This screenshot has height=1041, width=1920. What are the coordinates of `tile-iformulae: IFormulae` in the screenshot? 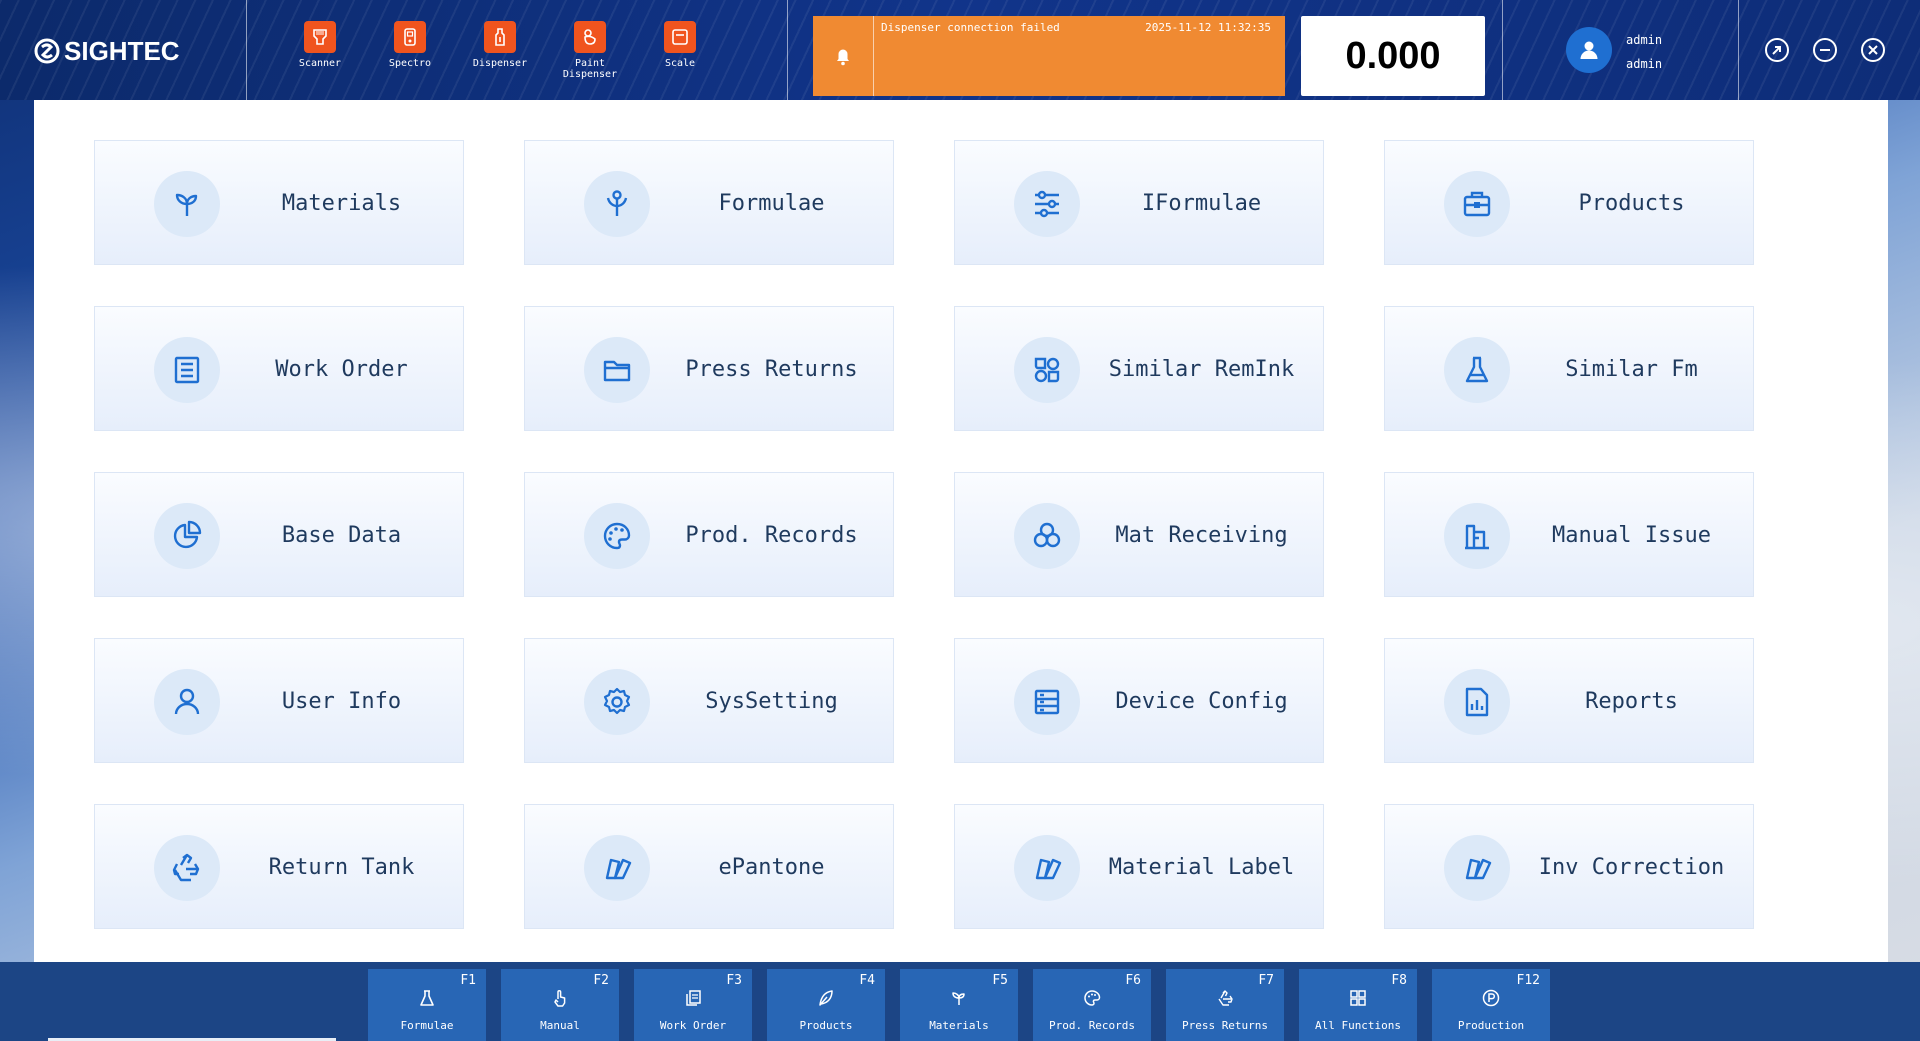 It's located at (1139, 202).